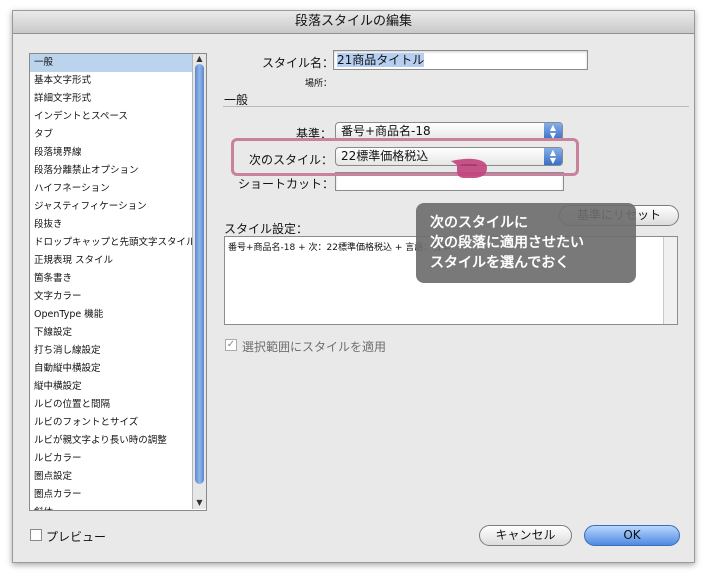  What do you see at coordinates (500, 263) in the screenshot?
I see `callout-line-3: スタイルを選んでおく` at bounding box center [500, 263].